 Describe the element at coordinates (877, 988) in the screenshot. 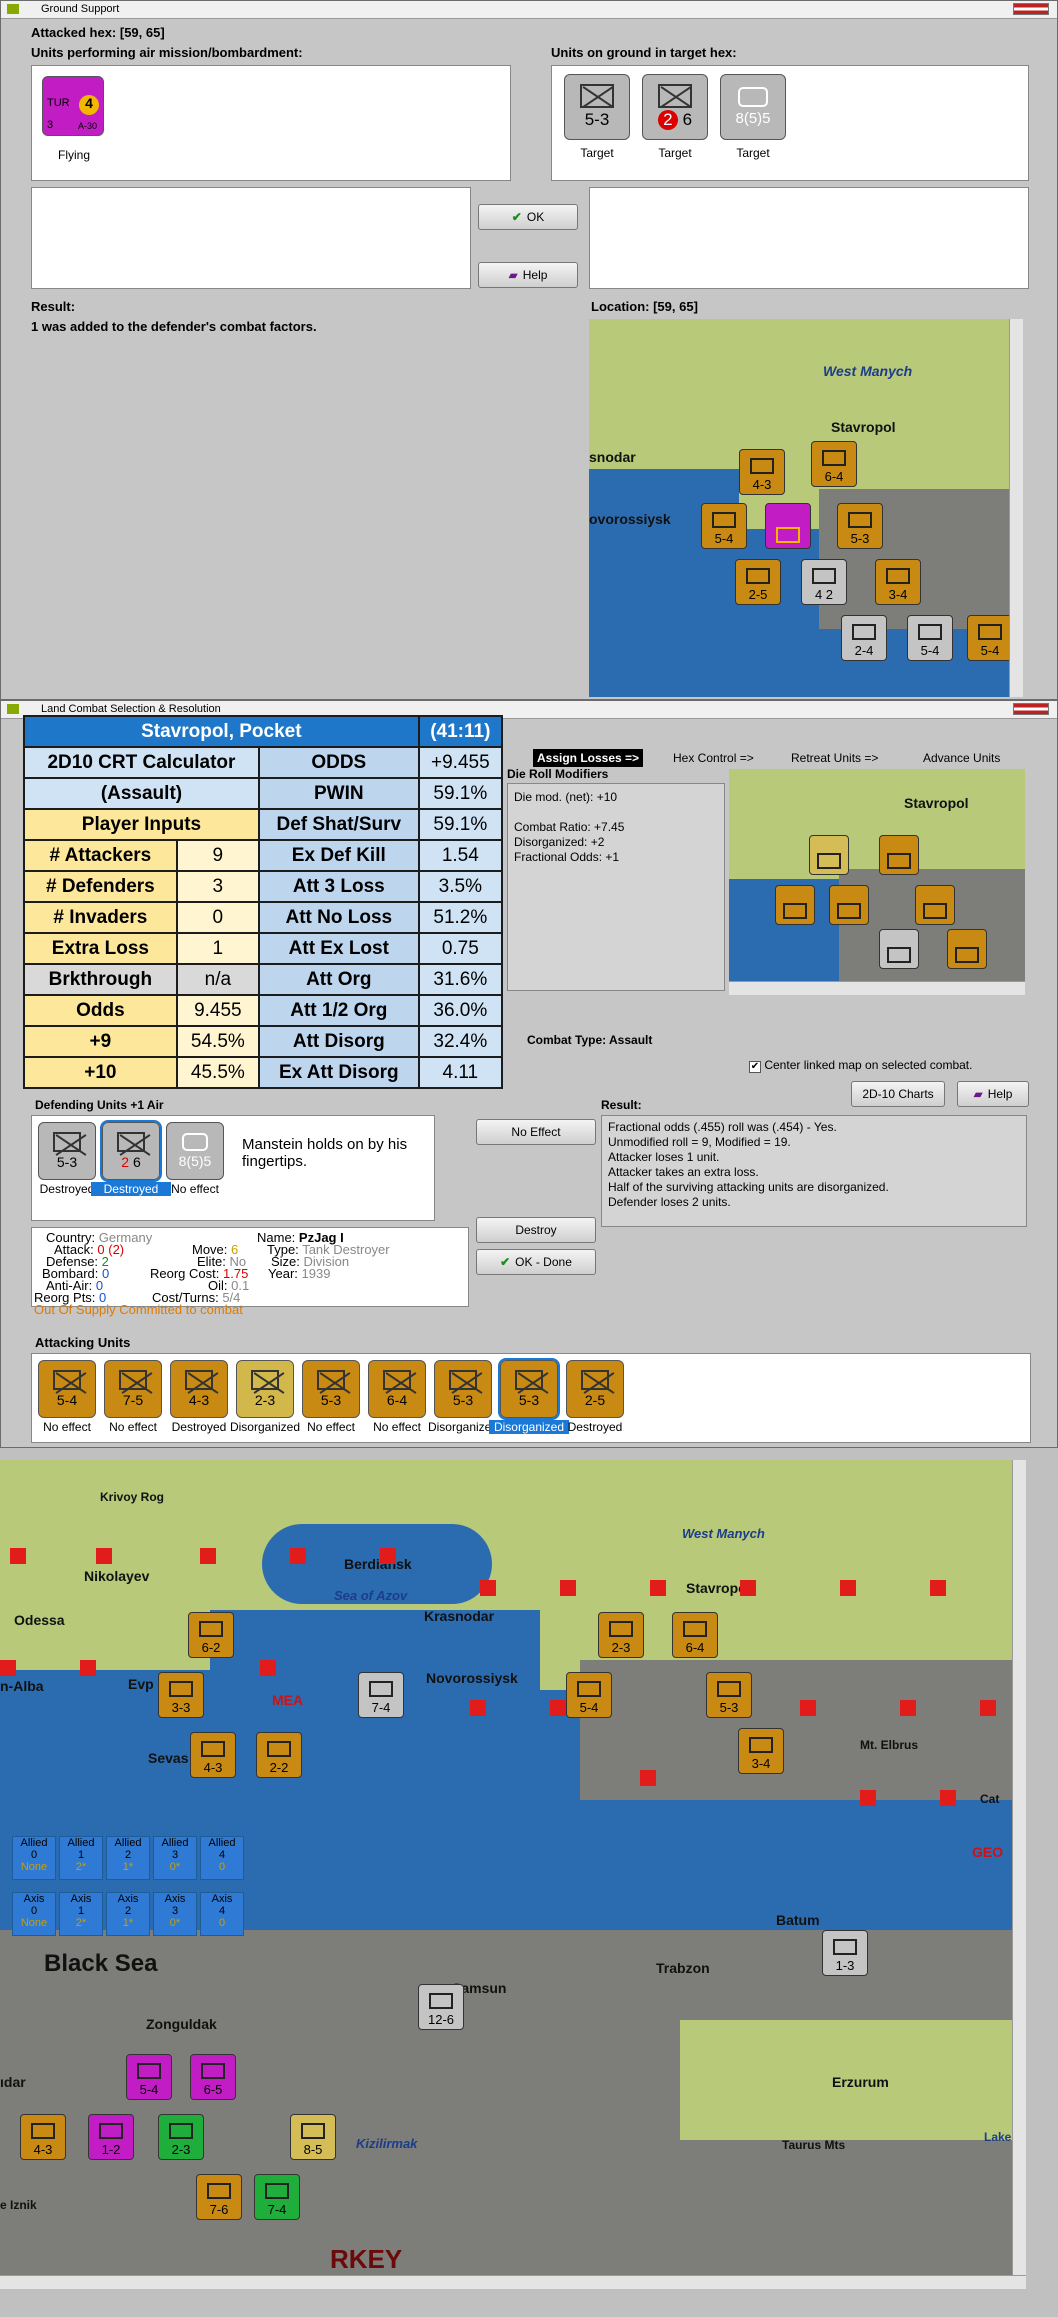

I see `mini-map-scrollbar` at that location.